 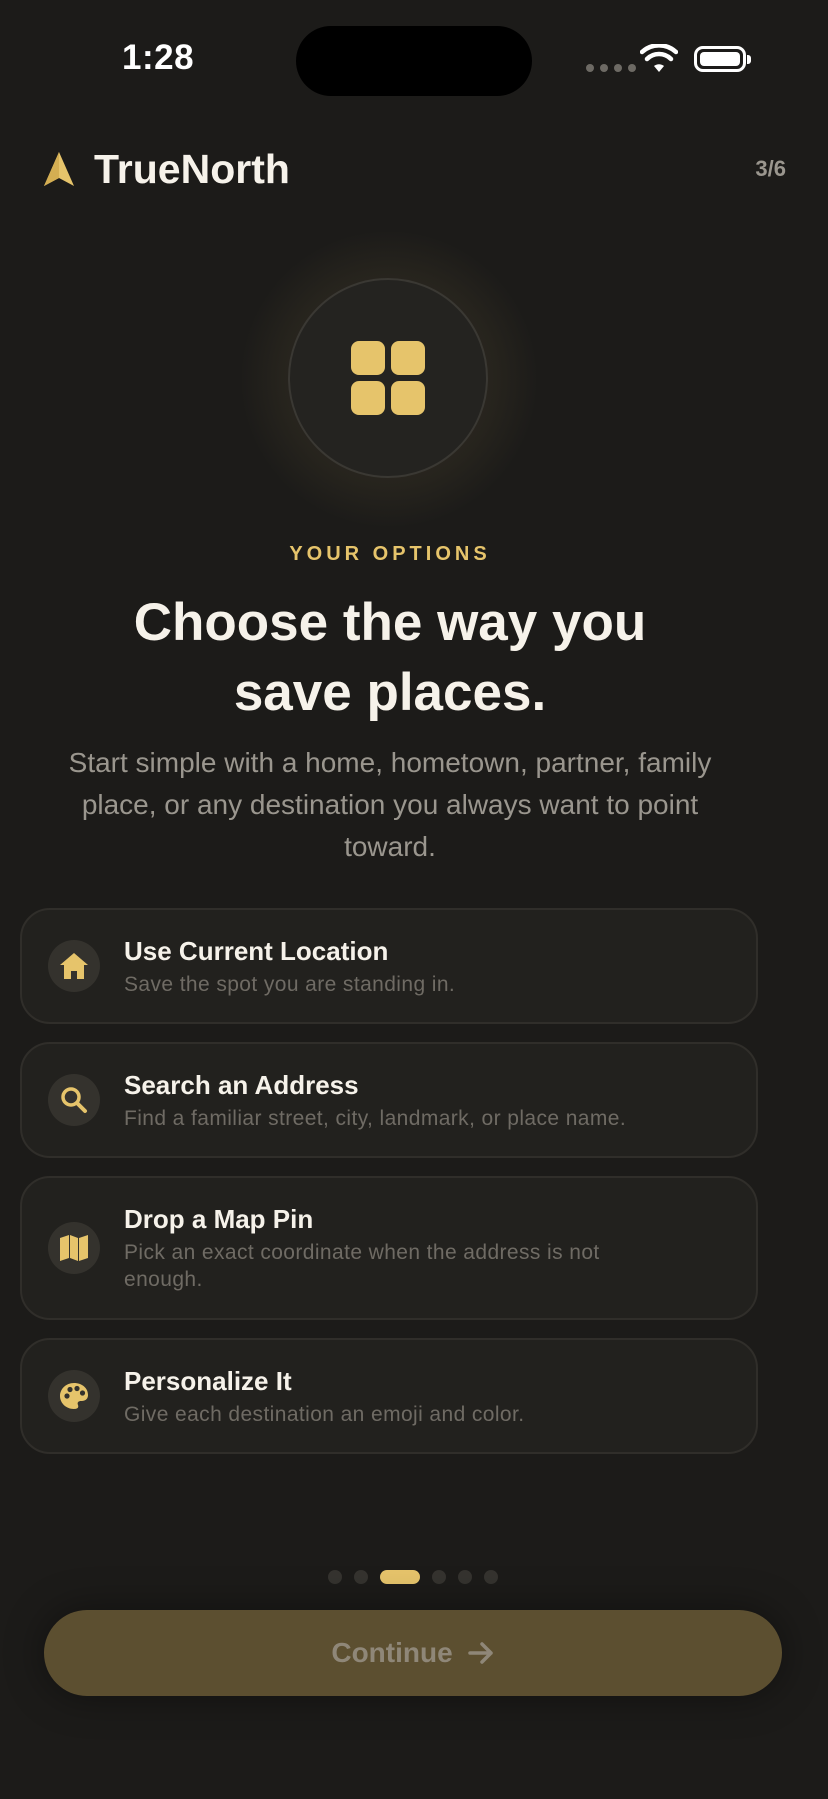 I want to click on grid-icon, so click(x=388, y=378).